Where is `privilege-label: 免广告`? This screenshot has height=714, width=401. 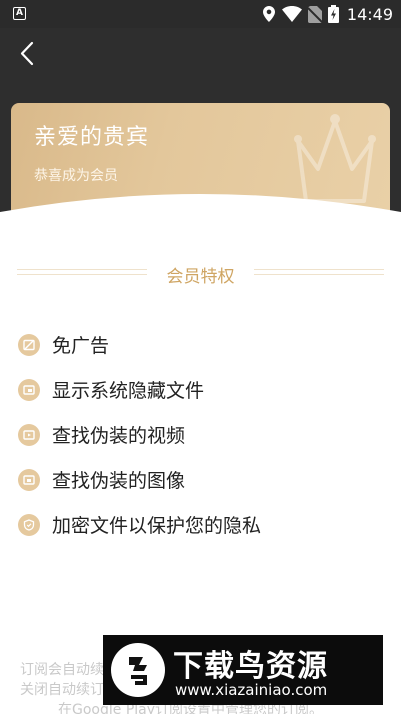
privilege-label: 免广告 is located at coordinates (81, 346).